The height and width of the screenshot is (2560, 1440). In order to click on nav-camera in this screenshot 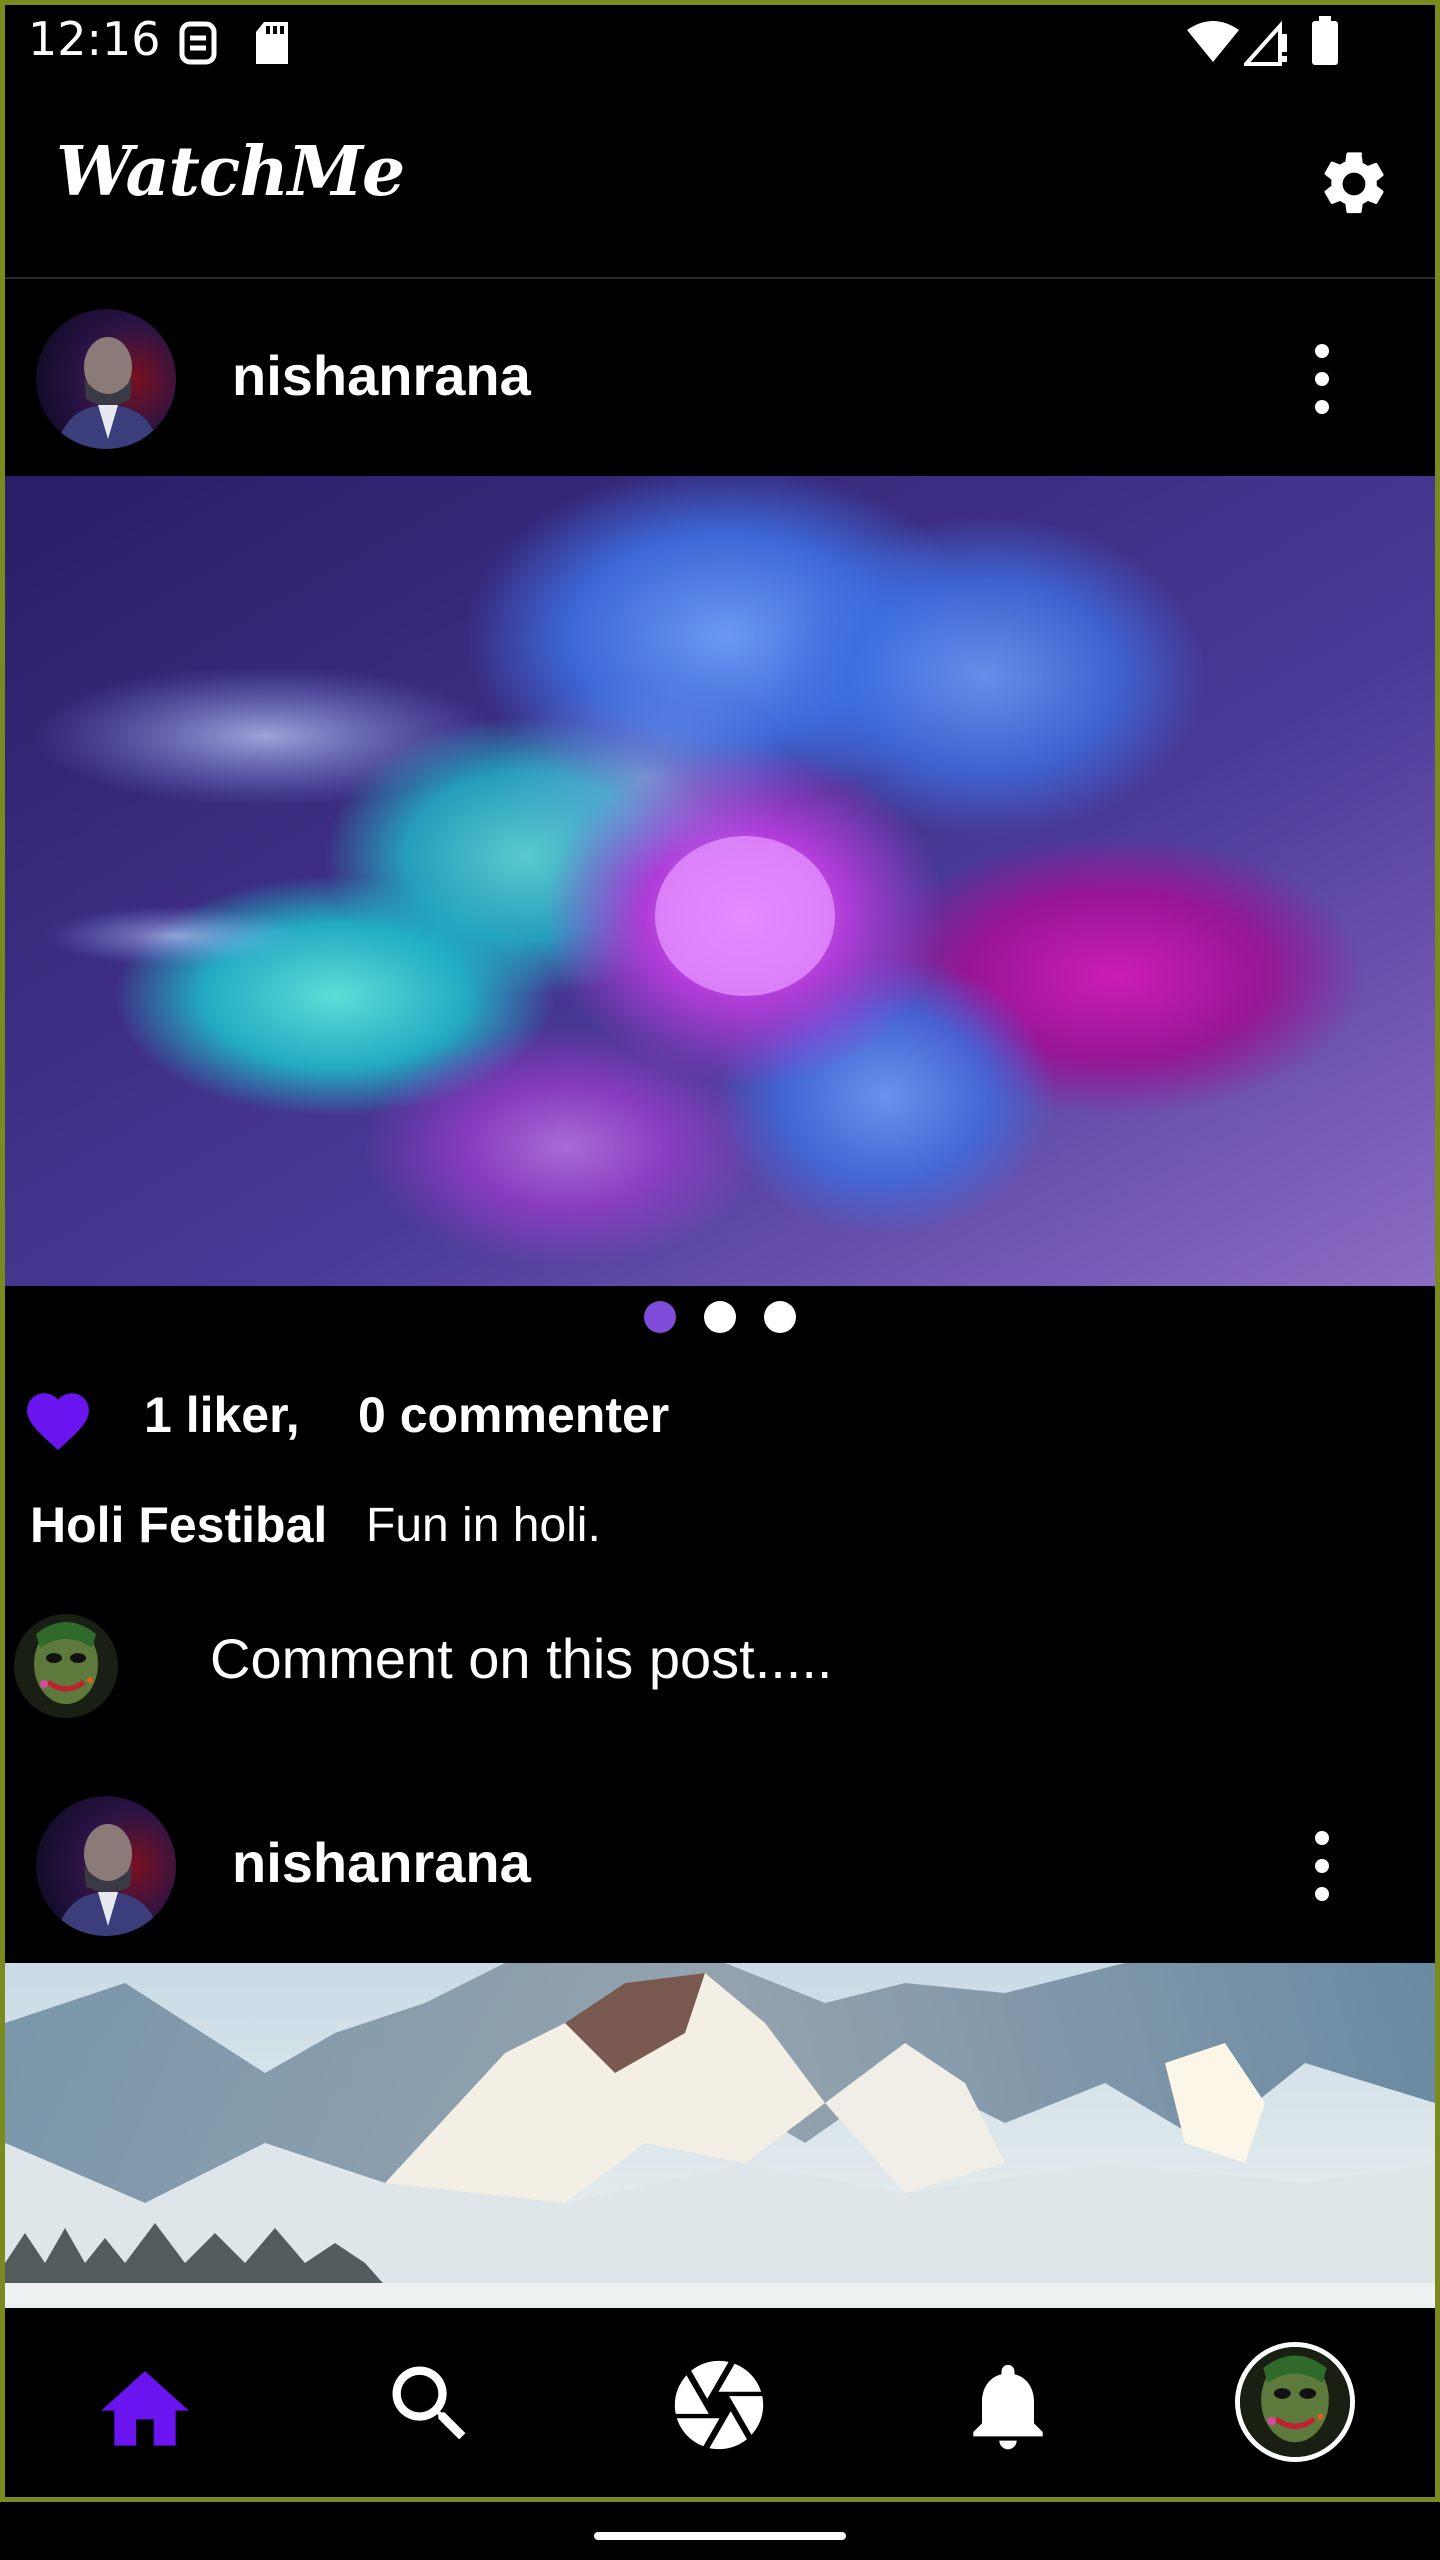, I will do `click(720, 2405)`.